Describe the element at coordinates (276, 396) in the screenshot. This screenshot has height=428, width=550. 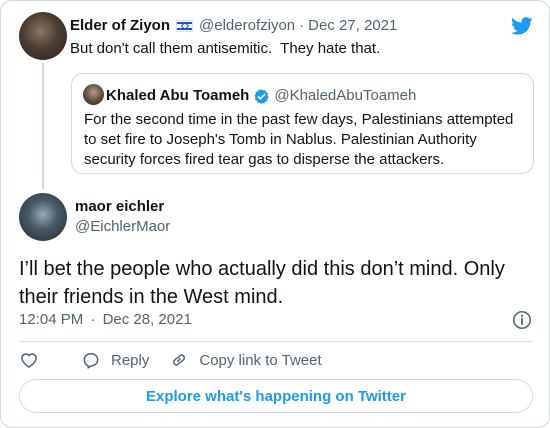
I see `explore-twitter-button: Explore what's happening on Twitter` at that location.